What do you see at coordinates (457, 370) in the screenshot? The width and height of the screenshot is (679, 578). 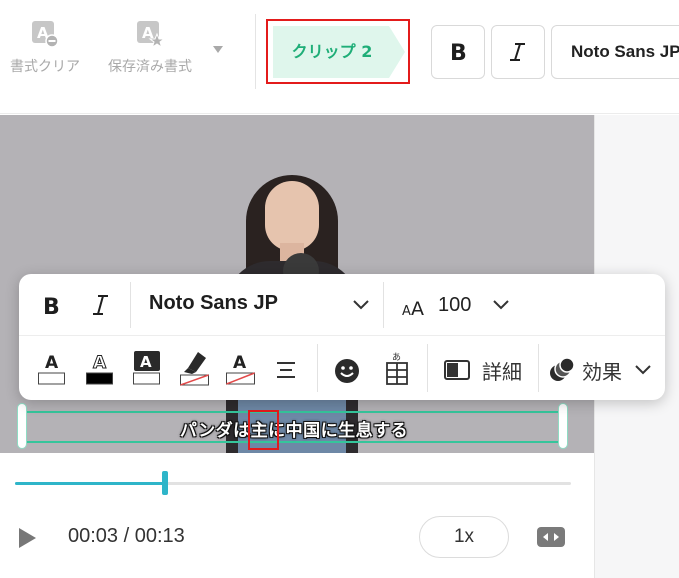 I see `detail-icon` at bounding box center [457, 370].